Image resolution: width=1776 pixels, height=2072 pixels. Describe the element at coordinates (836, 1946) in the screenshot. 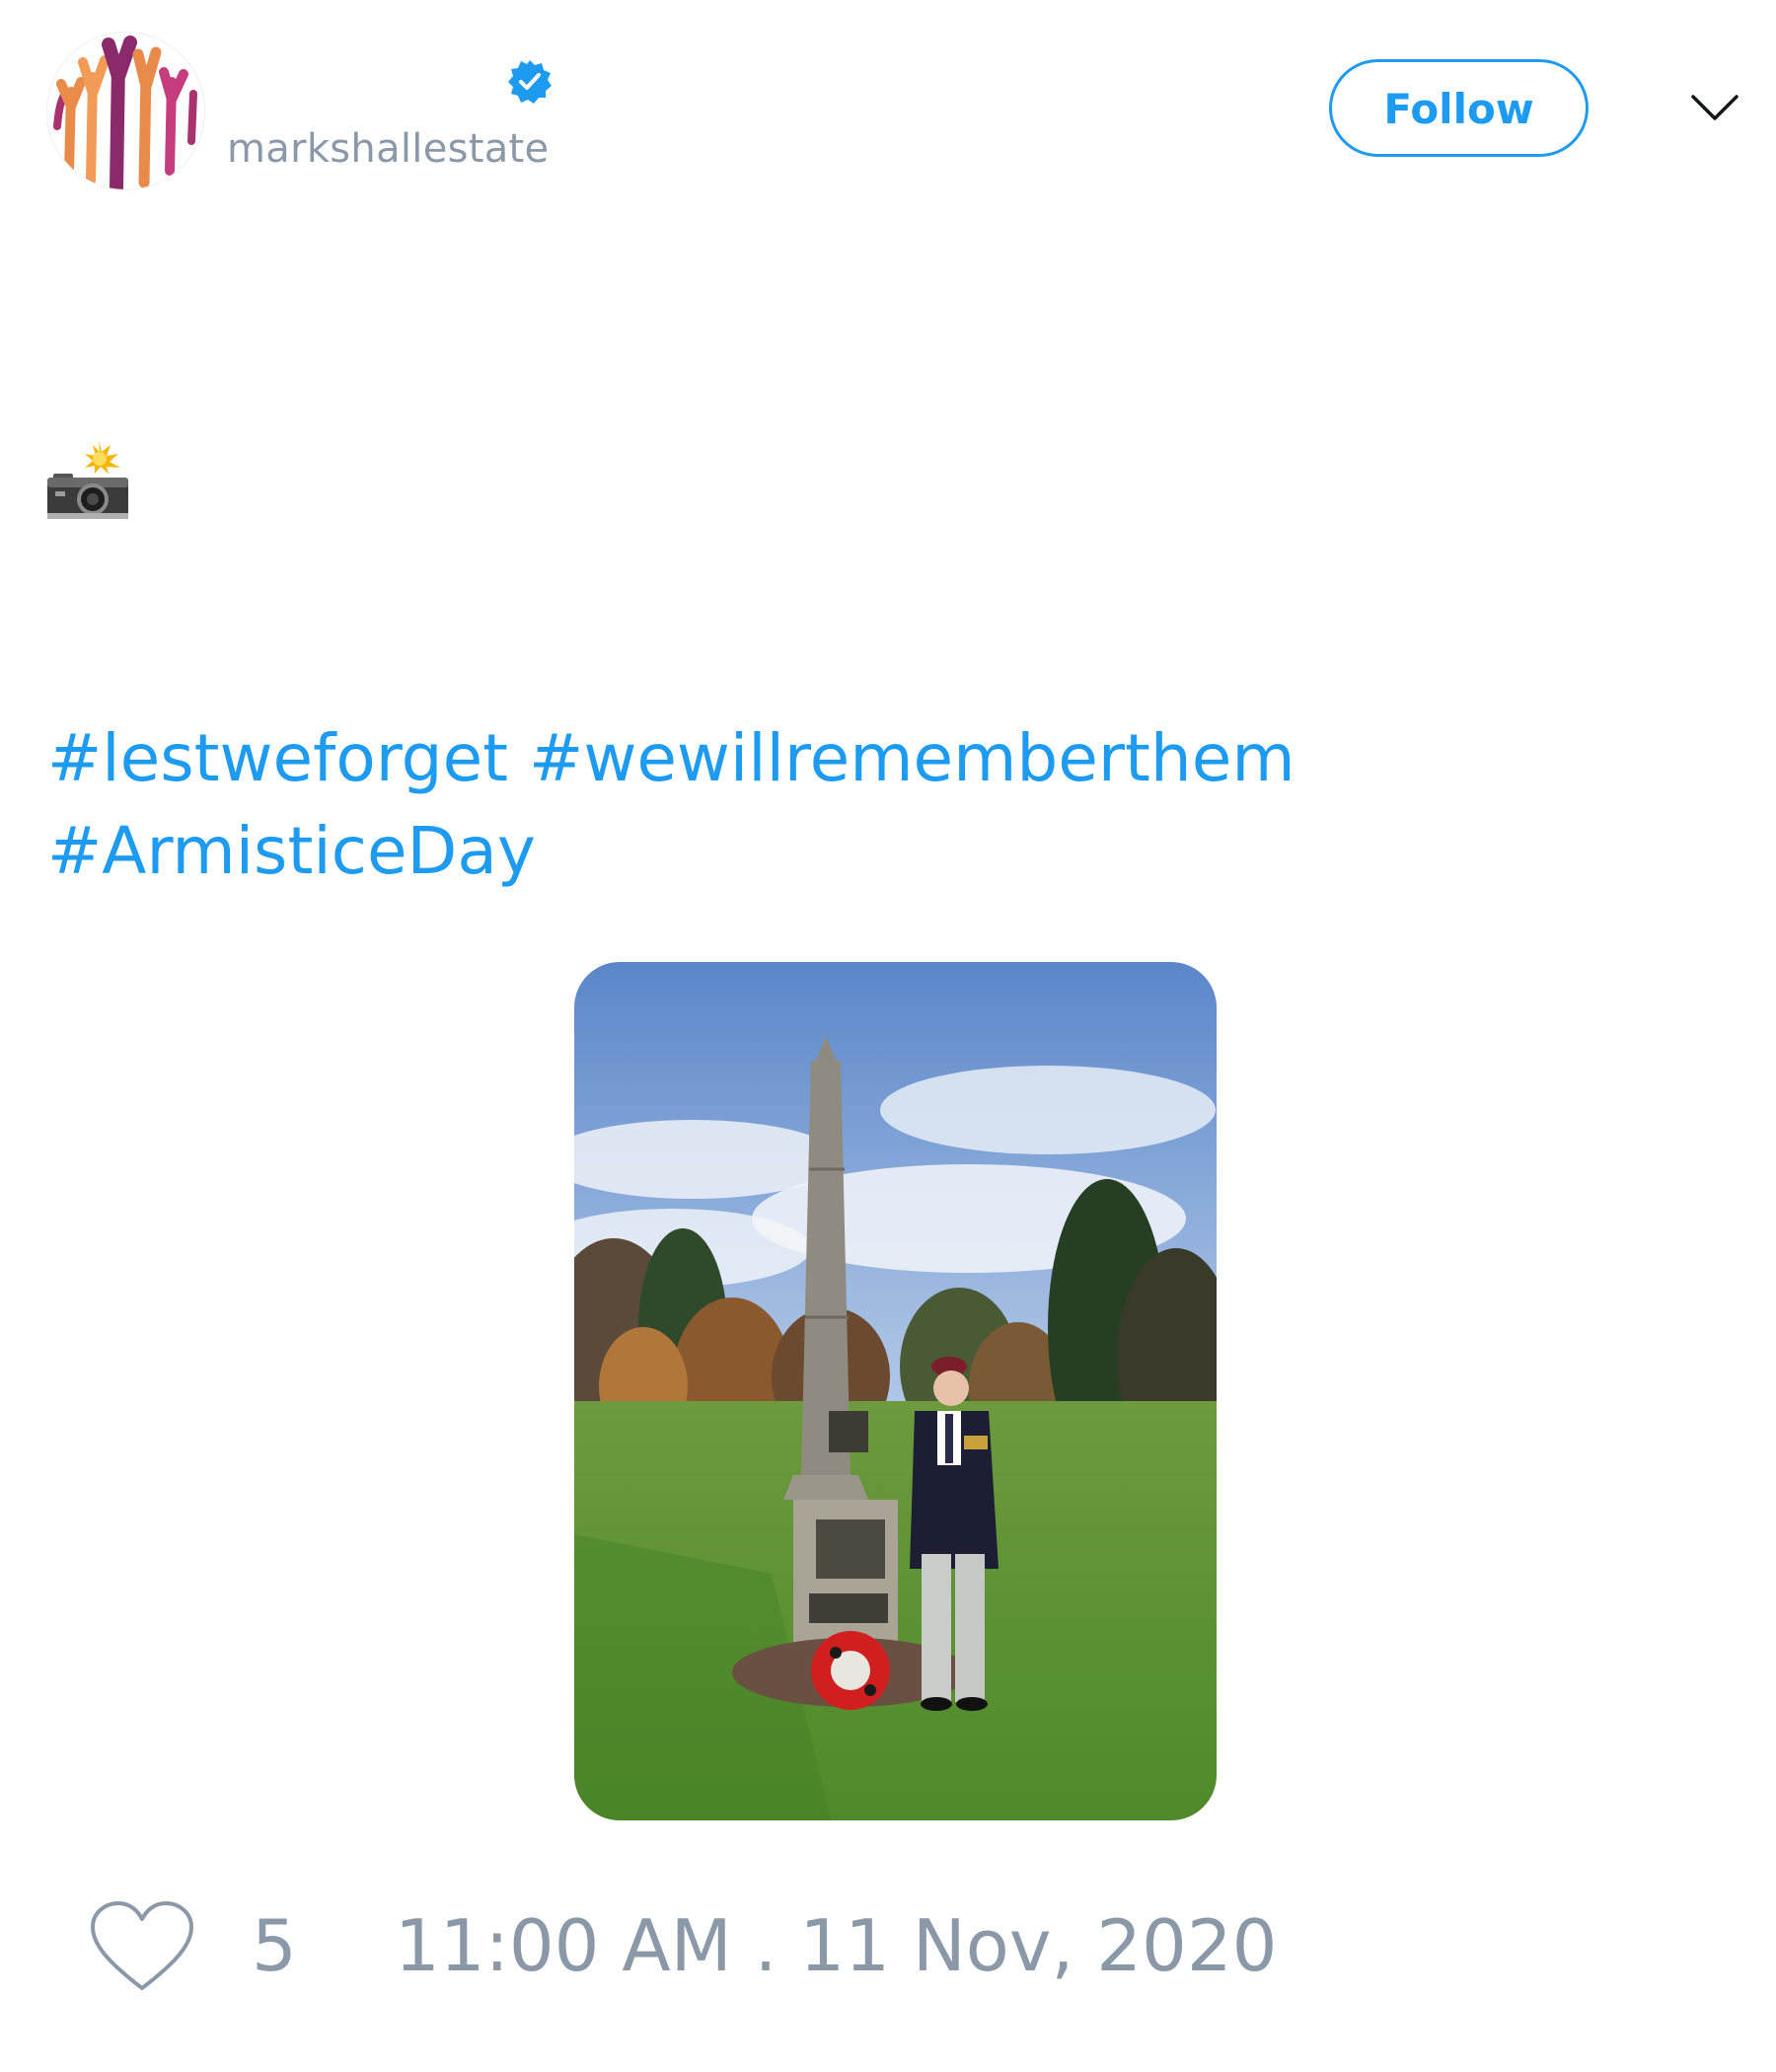

I see `tweet-timestamp: 11:00 AM . 11 Nov, 2020` at that location.